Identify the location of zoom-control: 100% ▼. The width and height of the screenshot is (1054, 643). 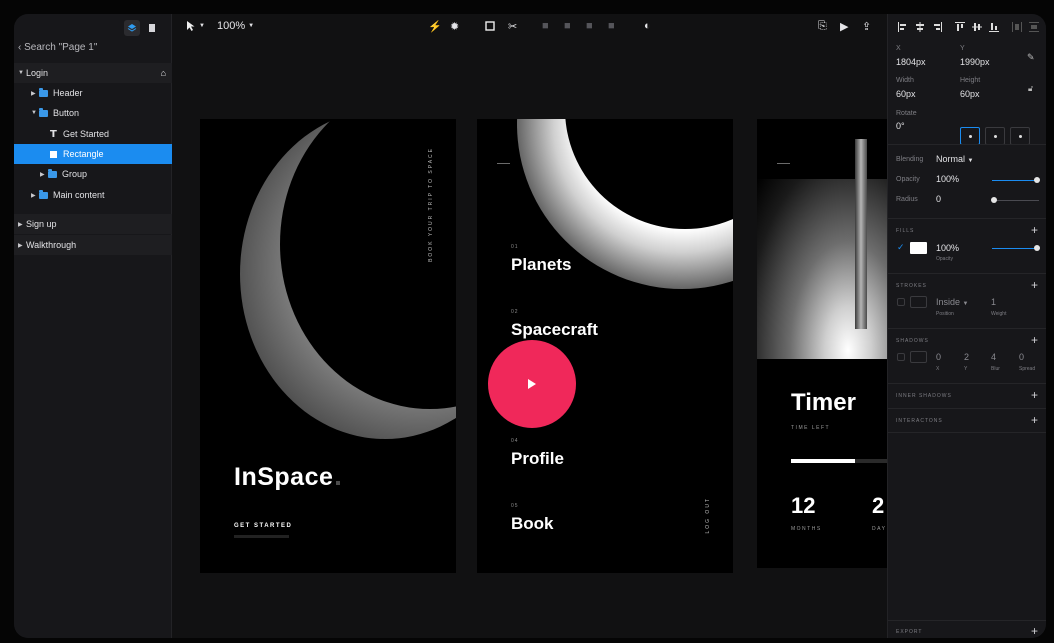
(235, 26).